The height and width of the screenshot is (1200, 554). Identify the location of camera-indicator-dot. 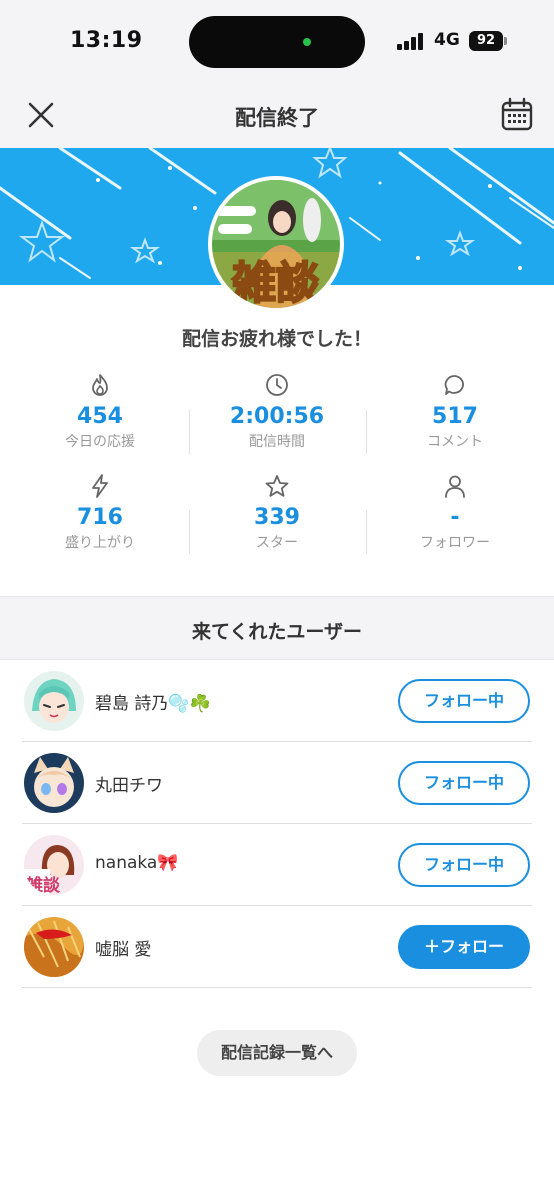
(307, 42).